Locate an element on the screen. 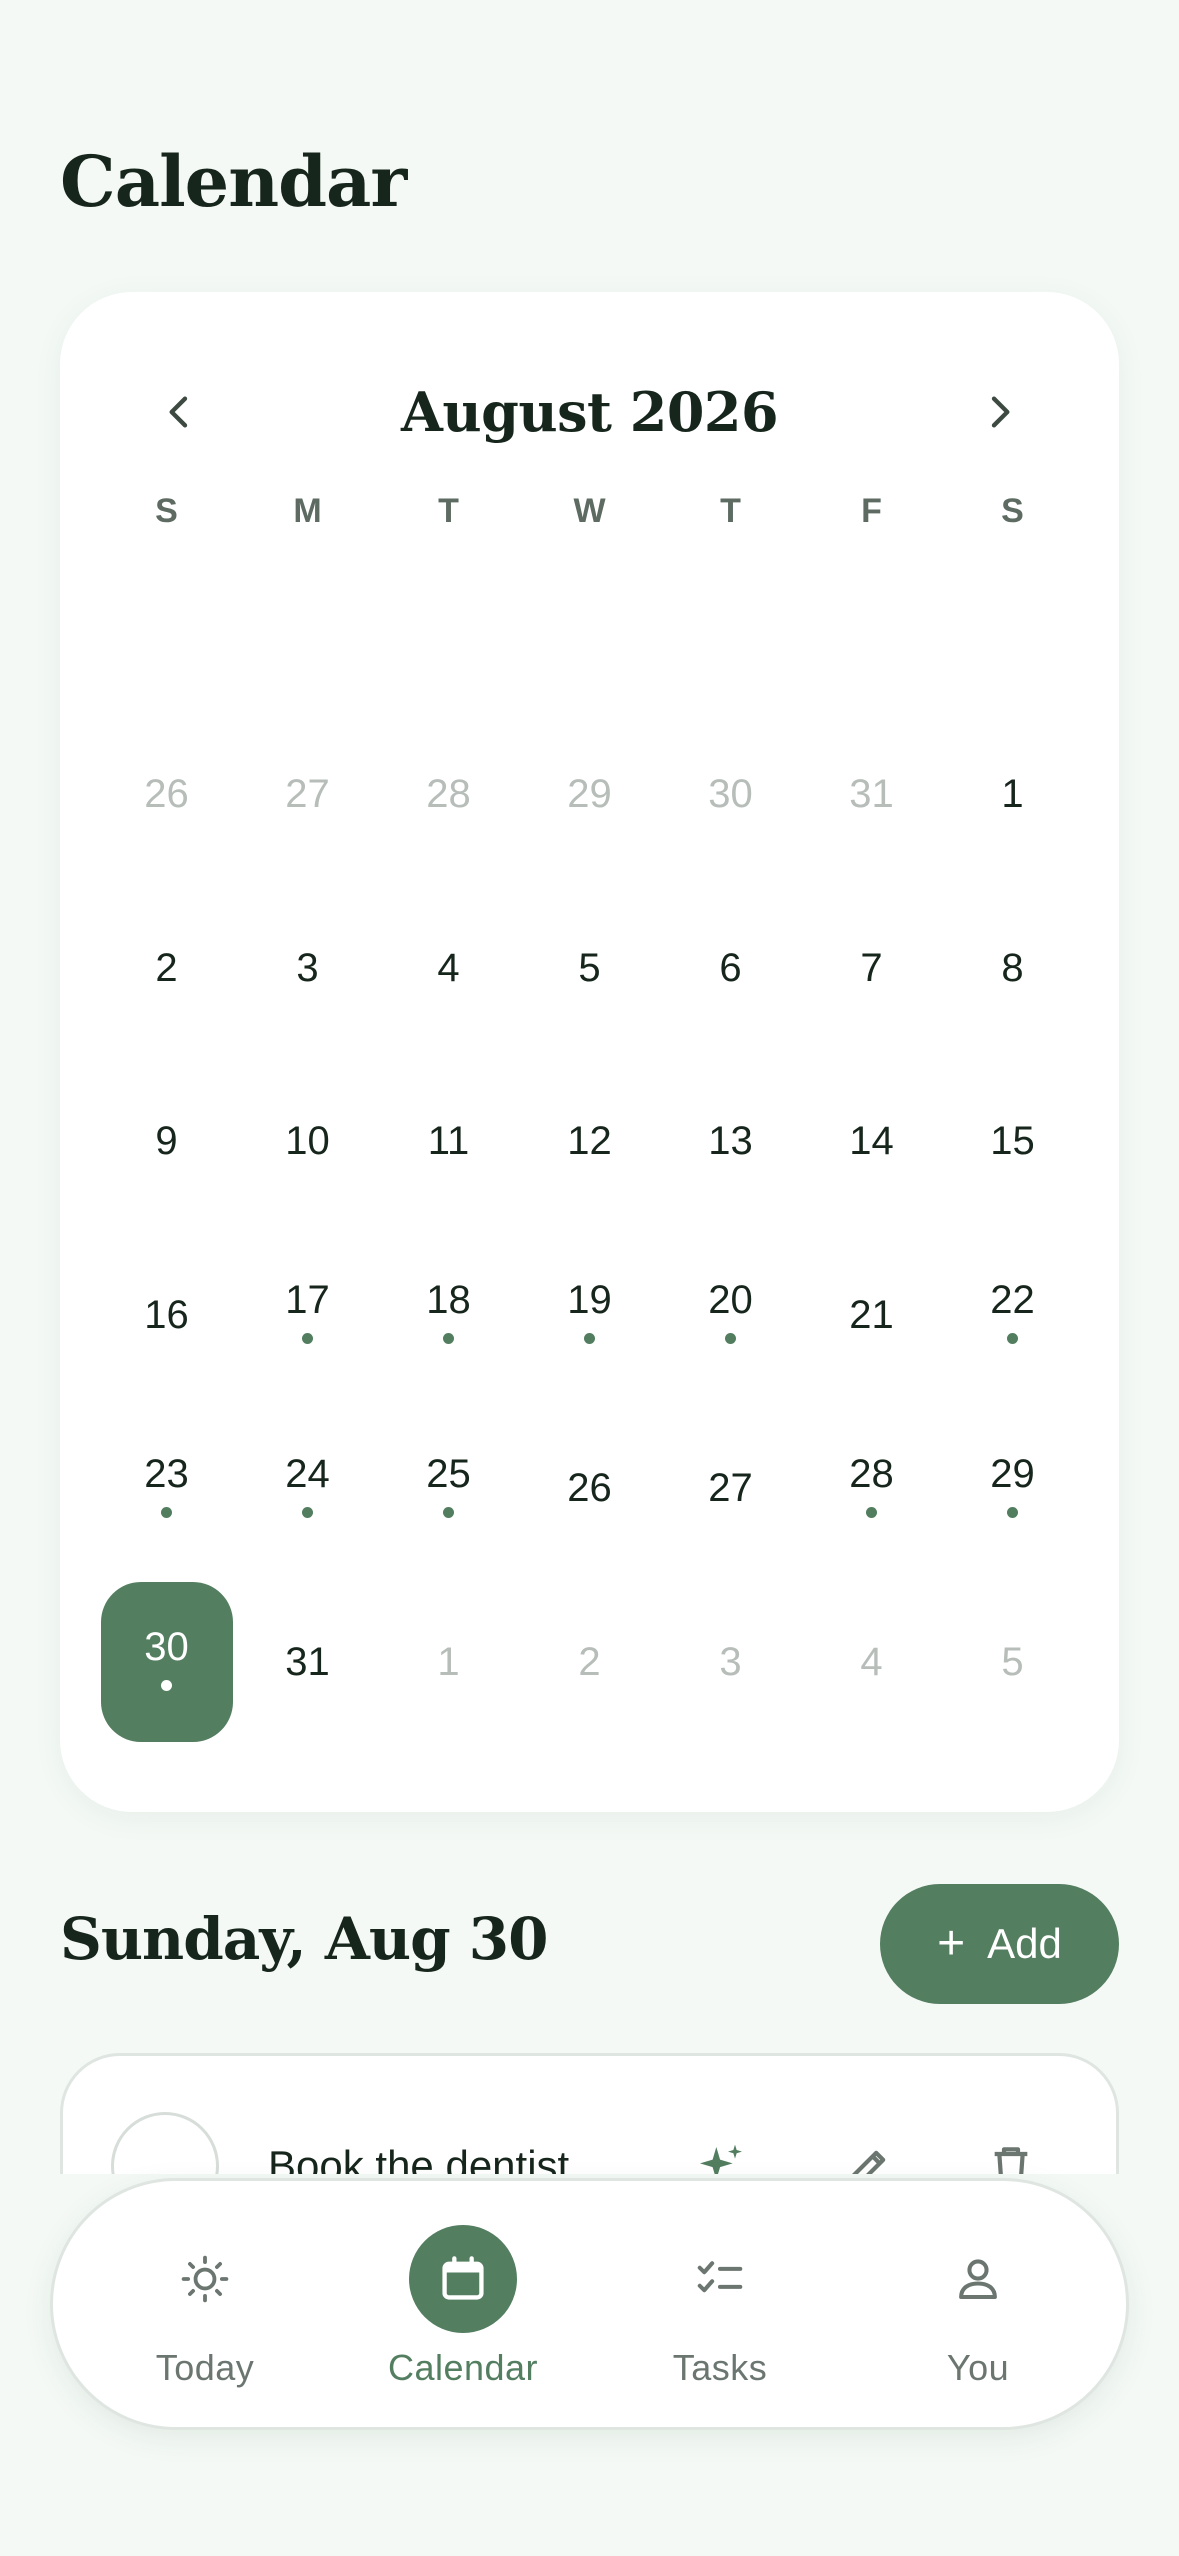  day-cell: 9 is located at coordinates (166, 1142).